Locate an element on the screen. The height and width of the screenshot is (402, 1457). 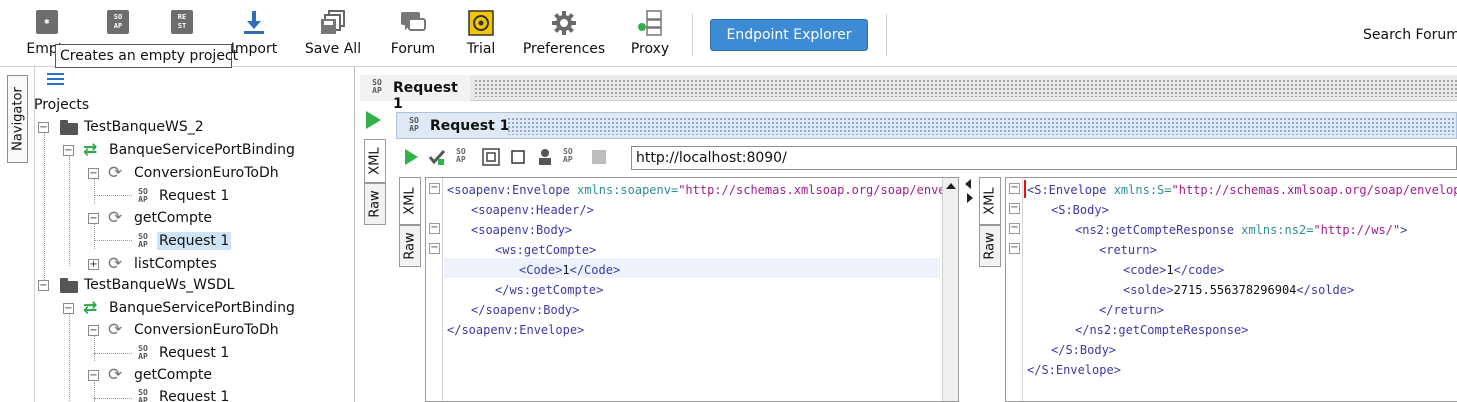
tree-item-request-selected: SO AP Request 1 is located at coordinates (224, 242).